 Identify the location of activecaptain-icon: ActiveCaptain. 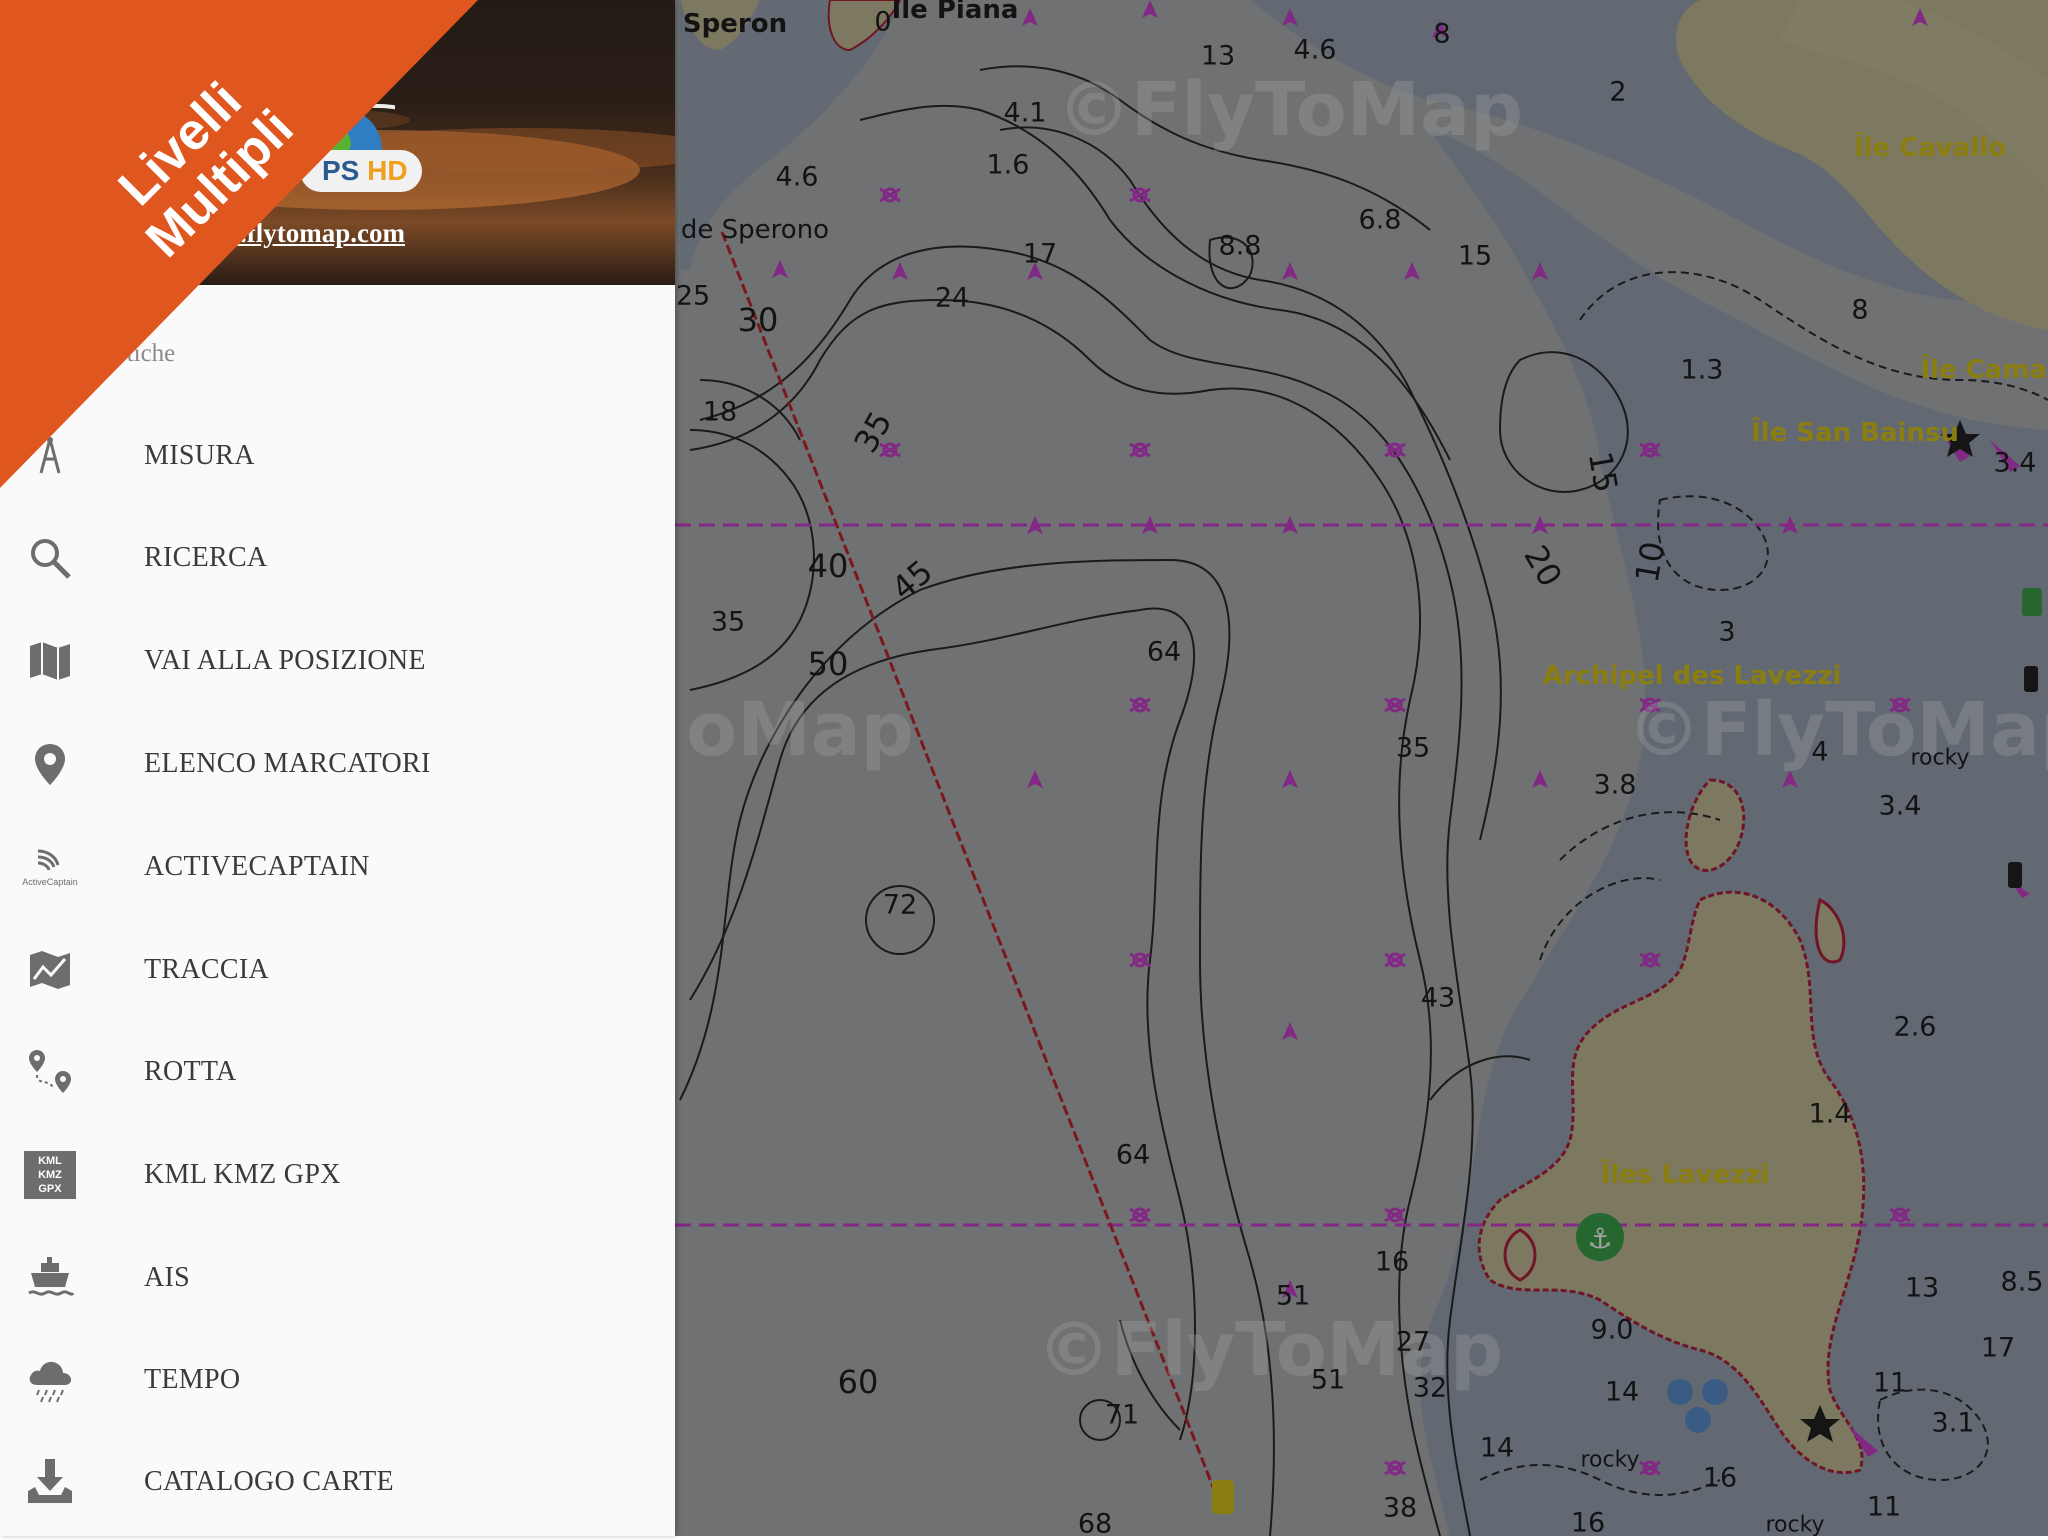
(50, 867).